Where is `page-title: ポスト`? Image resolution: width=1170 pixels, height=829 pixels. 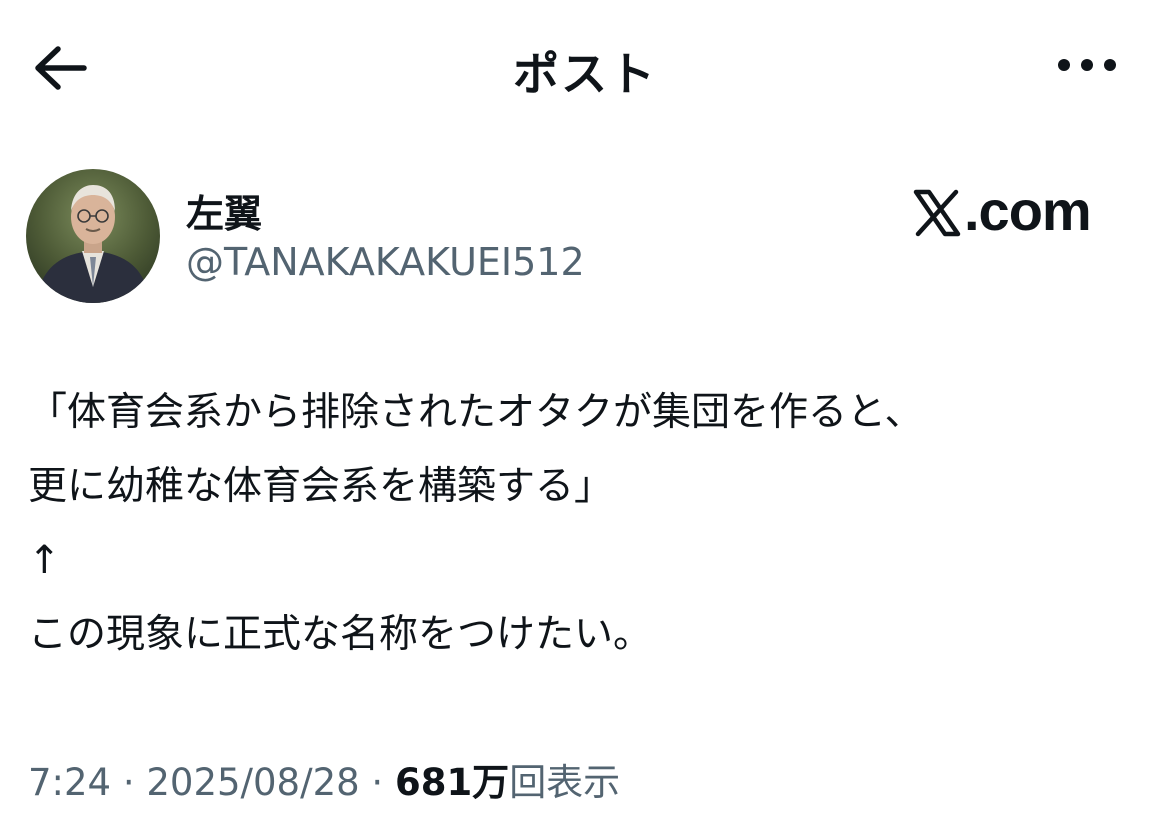 page-title: ポスト is located at coordinates (585, 74).